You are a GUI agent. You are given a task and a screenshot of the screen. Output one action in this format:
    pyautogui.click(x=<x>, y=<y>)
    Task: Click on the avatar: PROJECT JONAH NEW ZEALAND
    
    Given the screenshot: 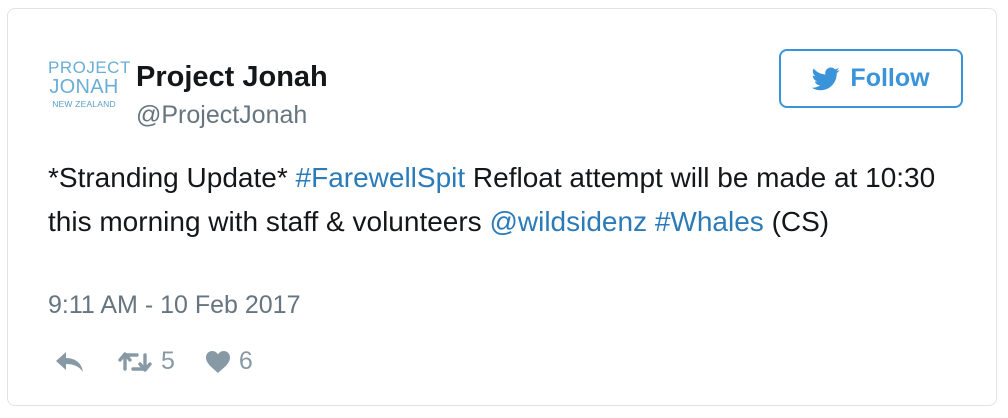 What is the action you would take?
    pyautogui.click(x=89, y=86)
    